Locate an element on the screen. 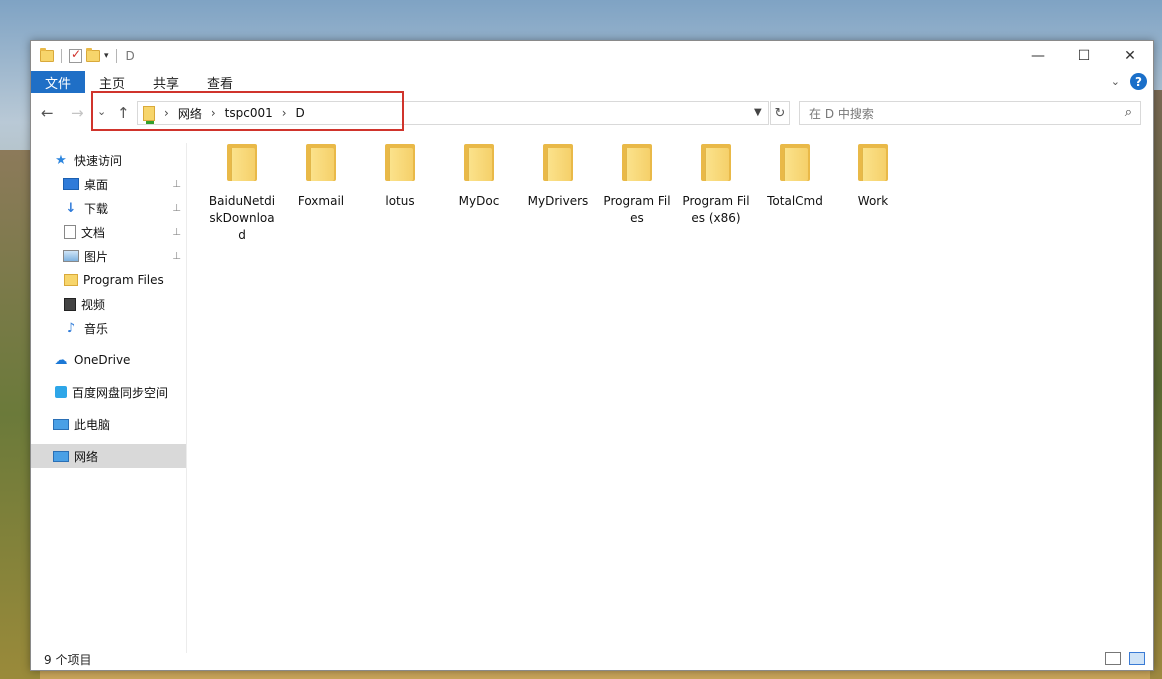 This screenshot has height=679, width=1162. document-icon is located at coordinates (70, 232).